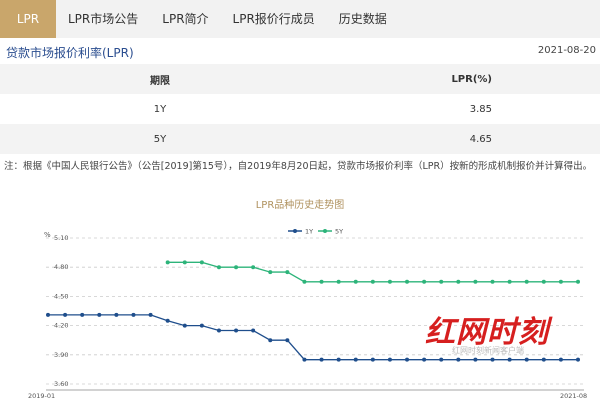  What do you see at coordinates (471, 79) in the screenshot?
I see `header-rate: LPR(%)` at bounding box center [471, 79].